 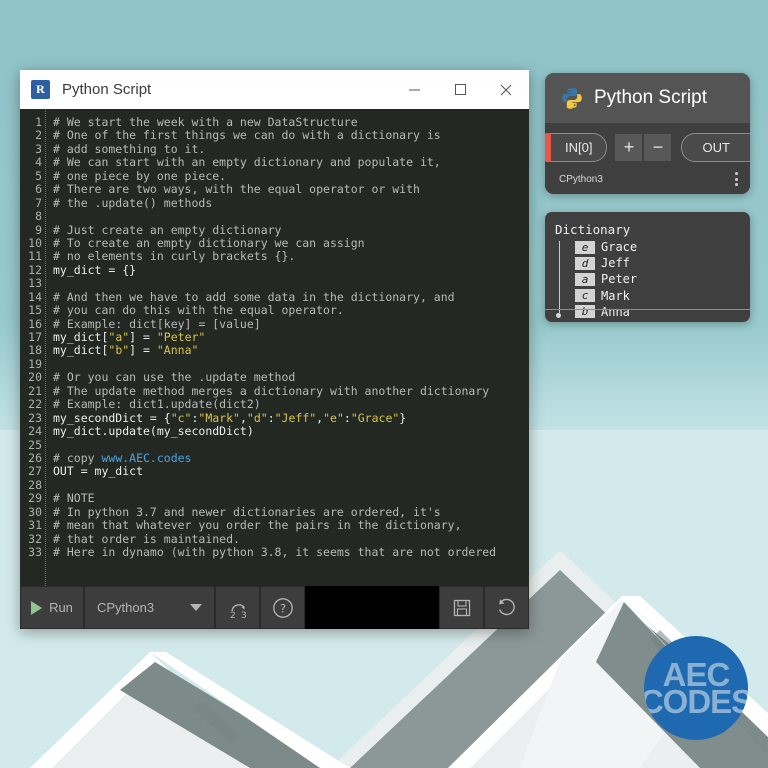 What do you see at coordinates (181, 337) in the screenshot?
I see `code-token: "Peter"` at bounding box center [181, 337].